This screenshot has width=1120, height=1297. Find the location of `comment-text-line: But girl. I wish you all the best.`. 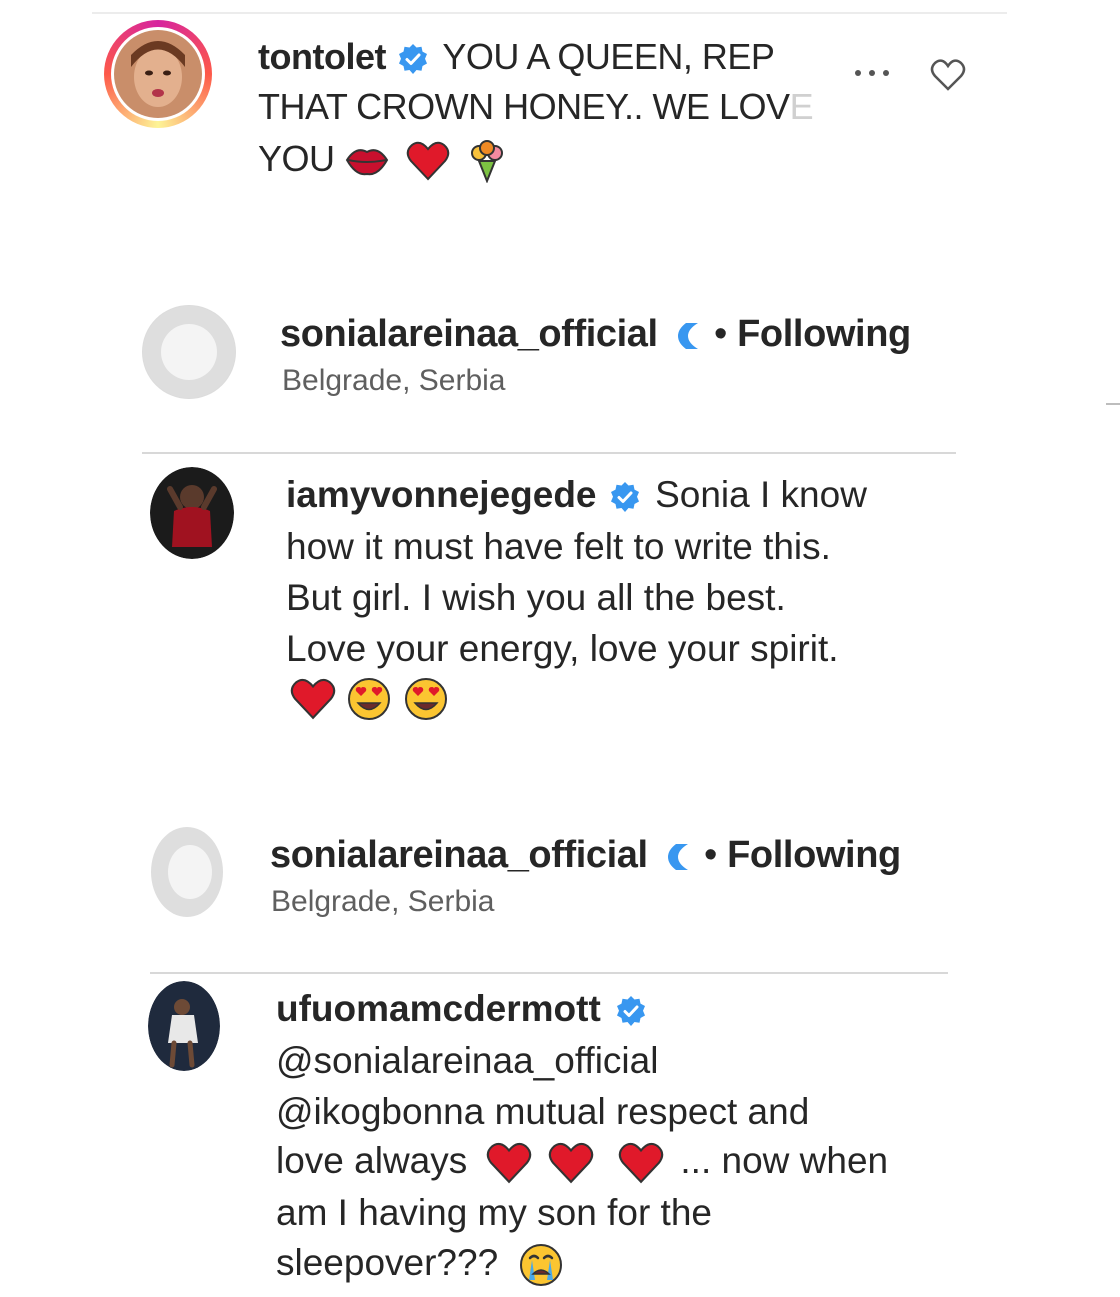

comment-text-line: But girl. I wish you all the best. is located at coordinates (536, 597).